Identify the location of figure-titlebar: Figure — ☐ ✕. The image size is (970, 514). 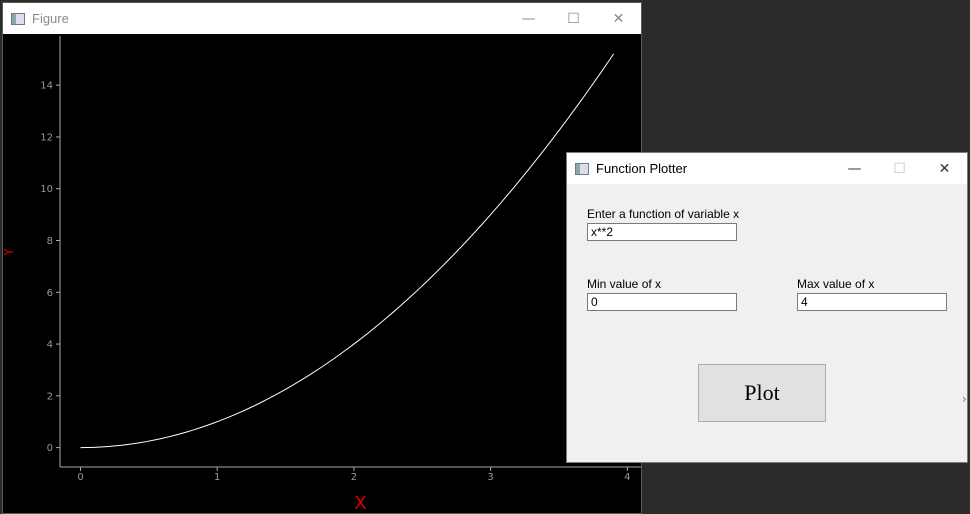
(322, 18).